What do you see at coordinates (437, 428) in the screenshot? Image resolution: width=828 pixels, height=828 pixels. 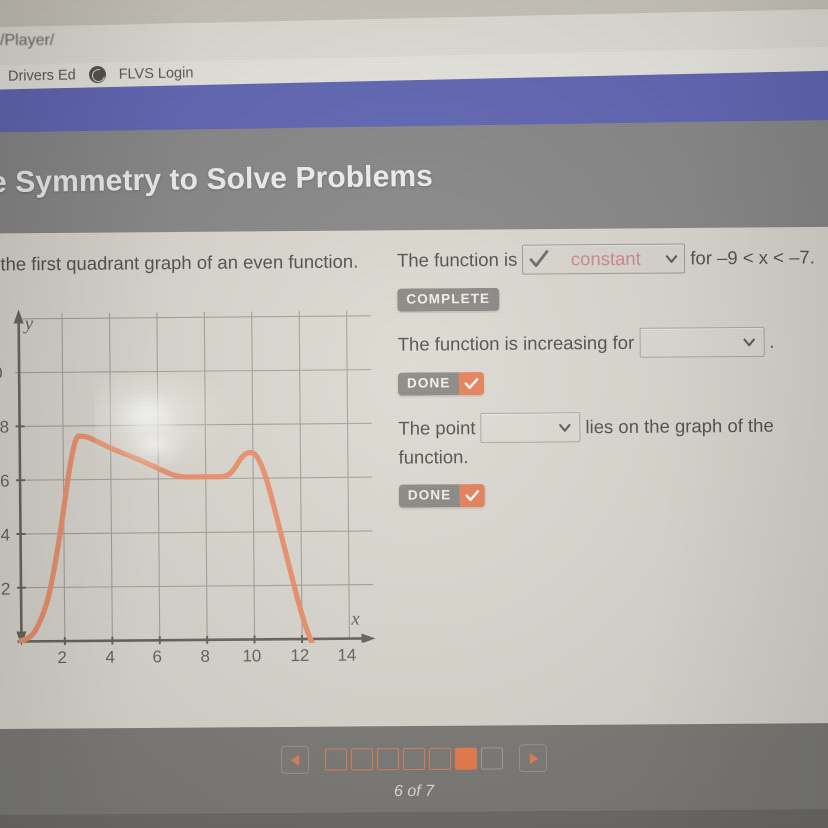 I see `q3-text-before: The point` at bounding box center [437, 428].